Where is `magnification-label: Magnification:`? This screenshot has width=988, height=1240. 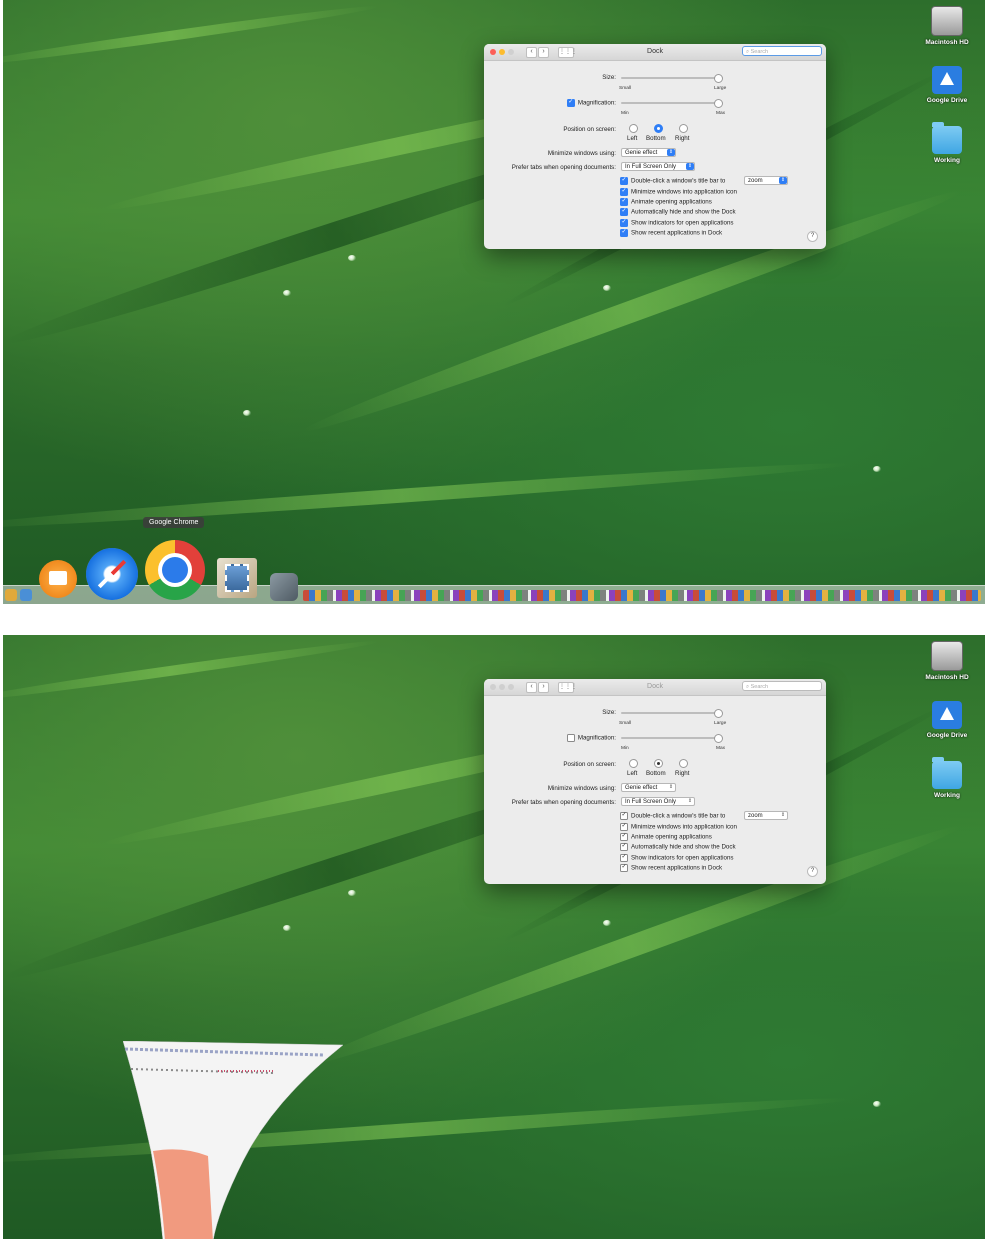 magnification-label: Magnification: is located at coordinates (591, 738).